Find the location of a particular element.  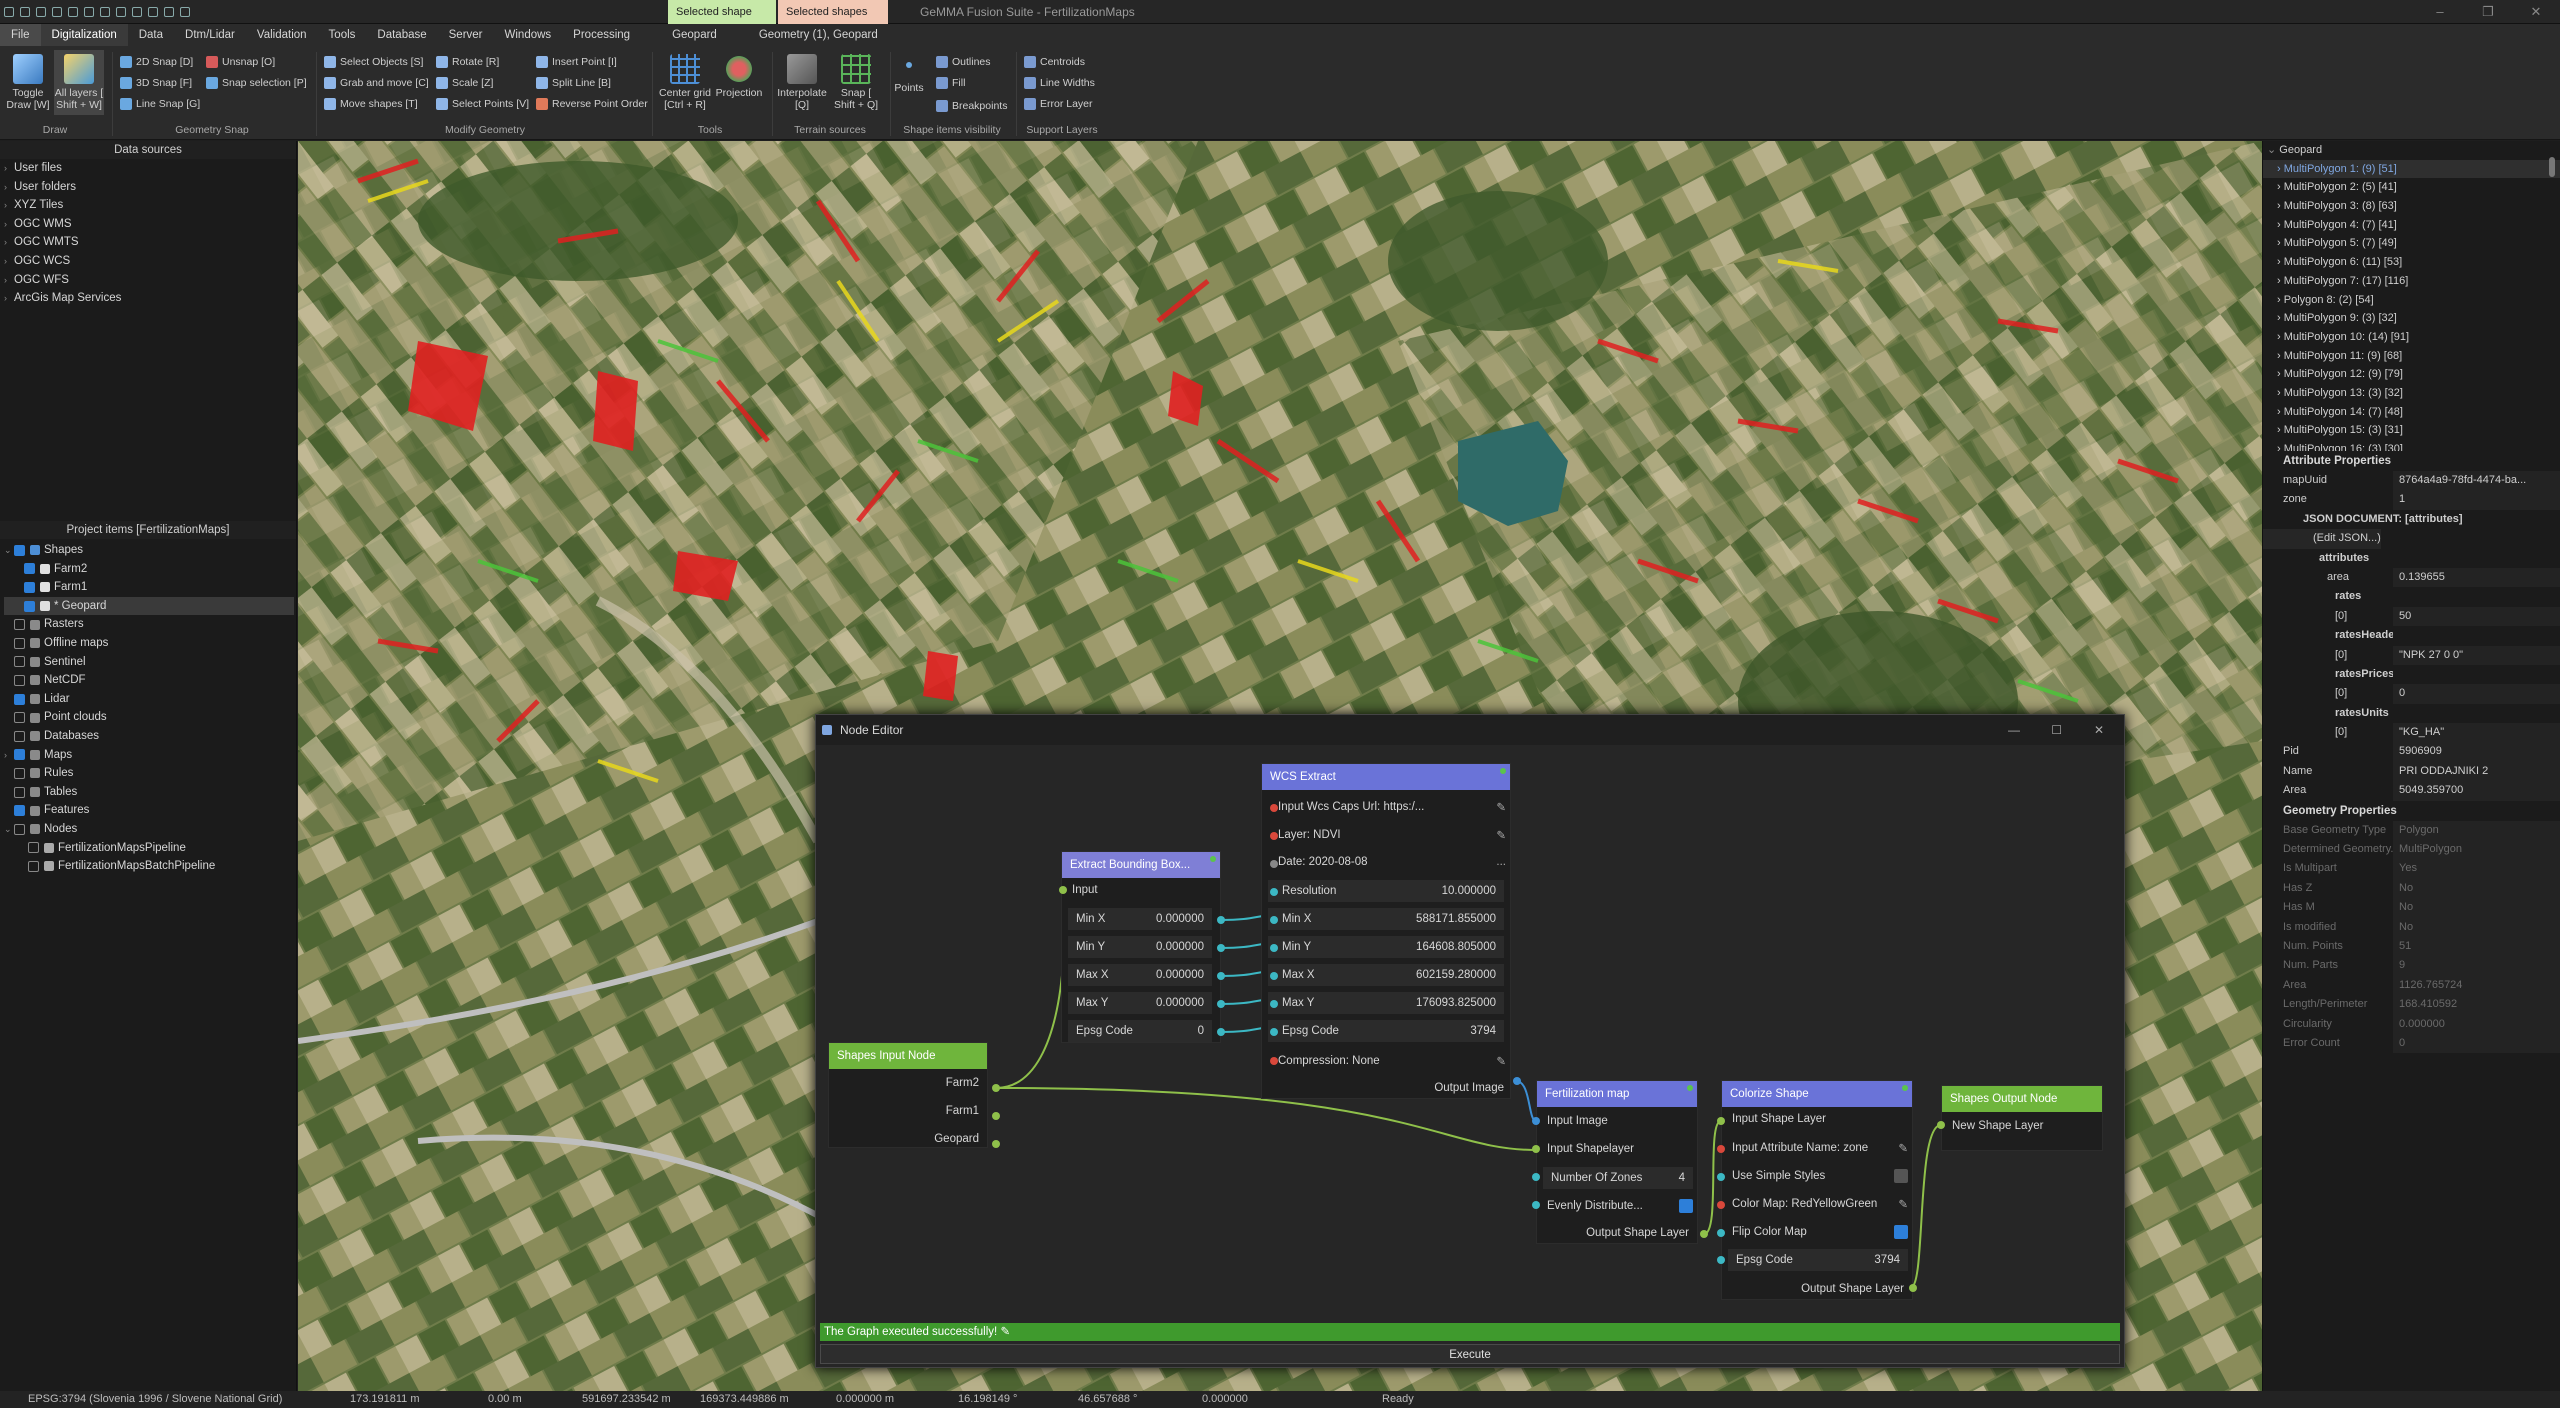

2d-snap-button: 2D Snap [D] is located at coordinates (156, 62).